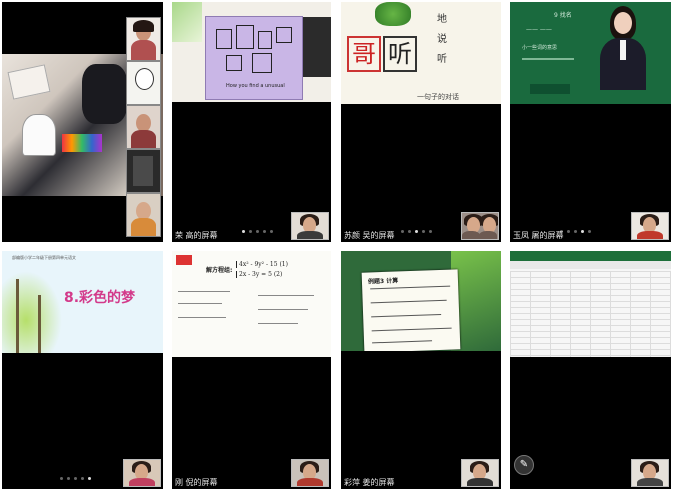 This screenshot has height=493, width=673. Describe the element at coordinates (251, 122) in the screenshot. I see `video-tile-2: How you find a unusual 荣 高的屏幕` at that location.